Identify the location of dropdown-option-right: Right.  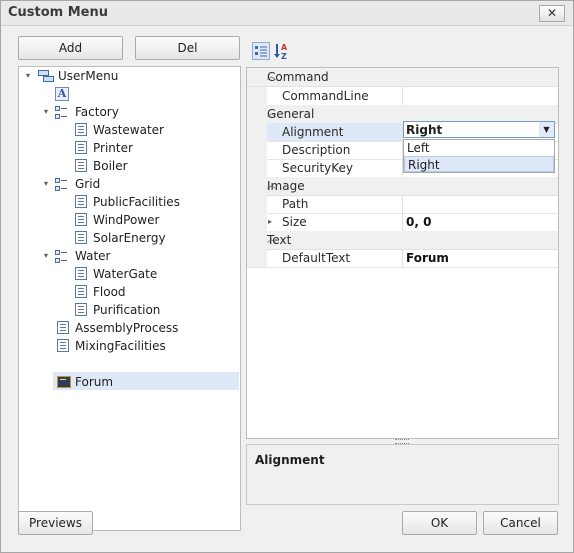
(479, 164).